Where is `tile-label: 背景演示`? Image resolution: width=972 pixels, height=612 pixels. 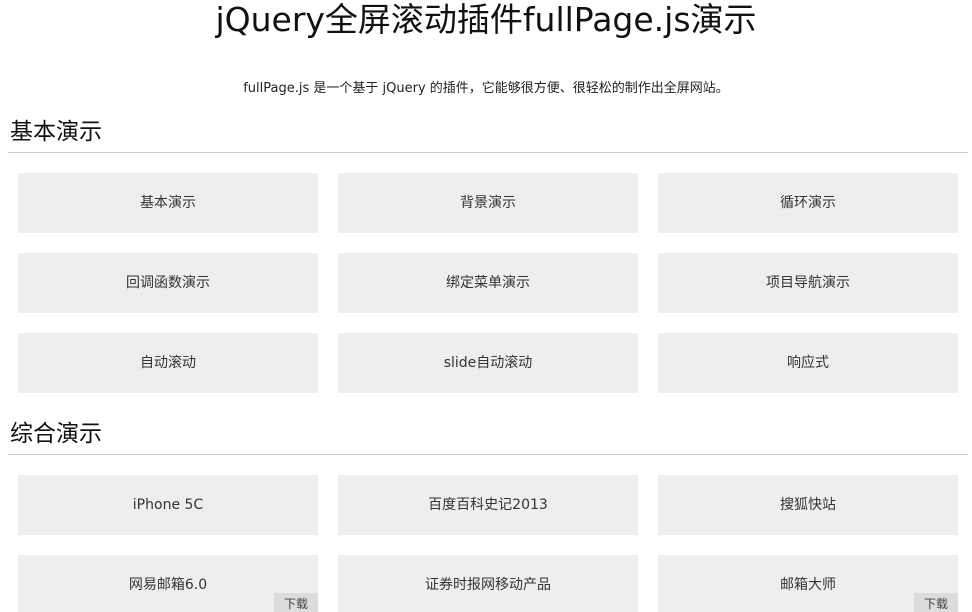
tile-label: 背景演示 is located at coordinates (488, 203).